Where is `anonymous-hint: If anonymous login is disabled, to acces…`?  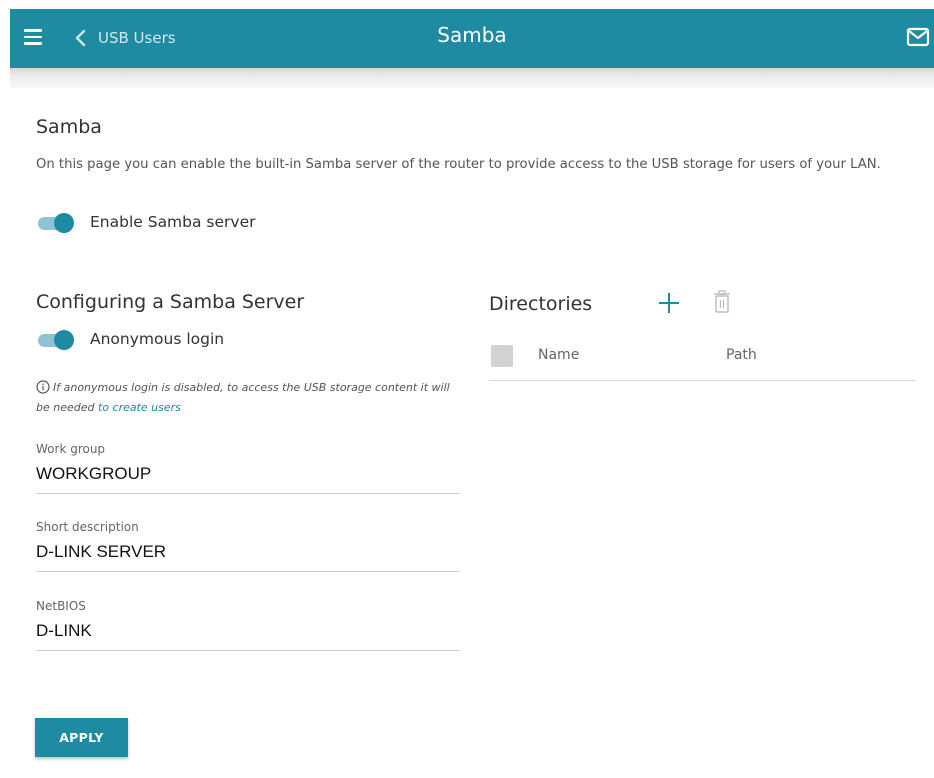 anonymous-hint: If anonymous login is disabled, to acces… is located at coordinates (251, 398).